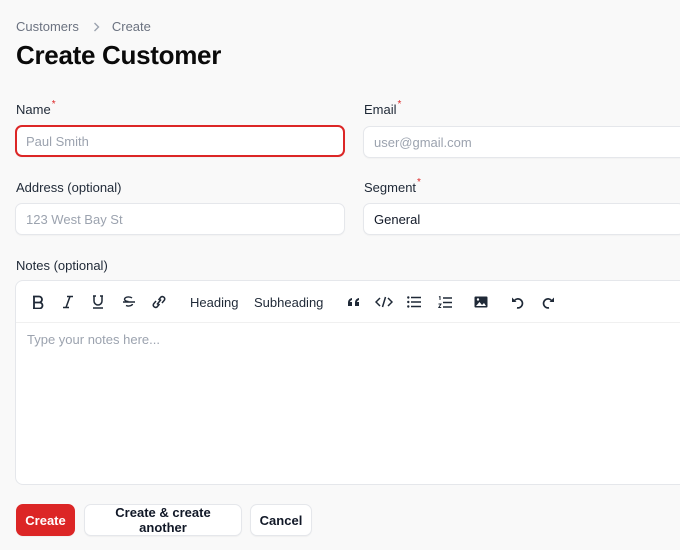  What do you see at coordinates (83, 26) in the screenshot?
I see `breadcrumb: Customers Create` at bounding box center [83, 26].